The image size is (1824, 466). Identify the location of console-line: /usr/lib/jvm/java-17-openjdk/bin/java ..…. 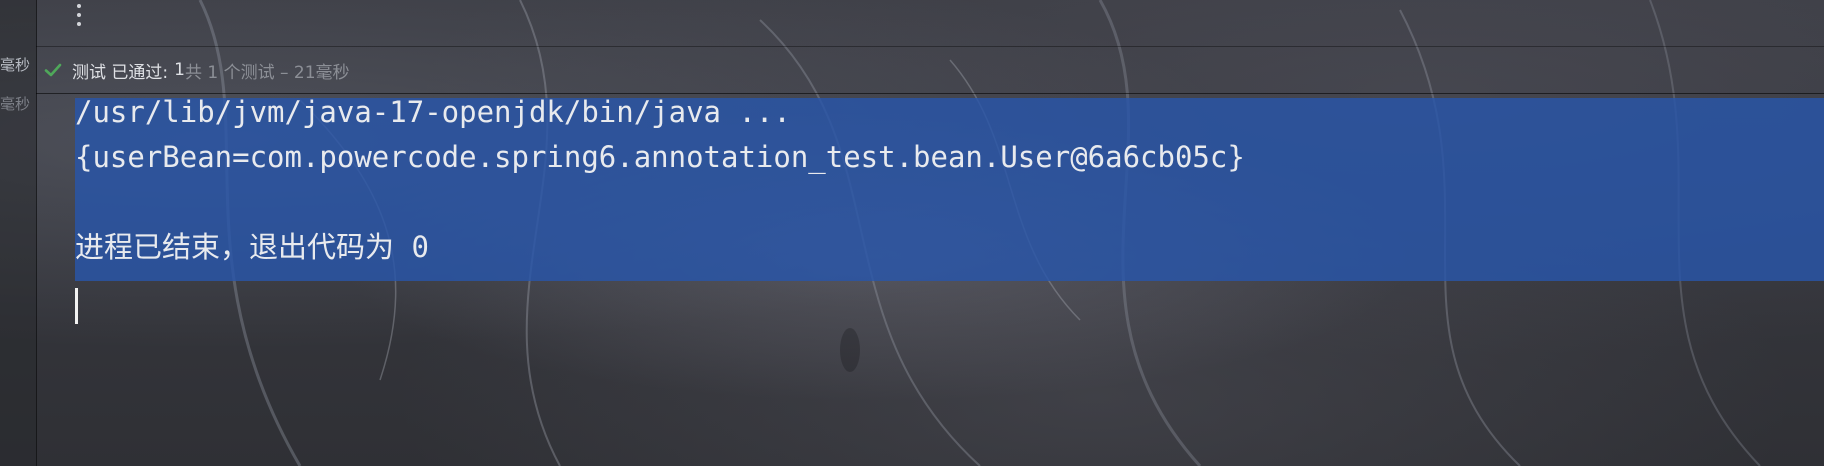
(433, 112).